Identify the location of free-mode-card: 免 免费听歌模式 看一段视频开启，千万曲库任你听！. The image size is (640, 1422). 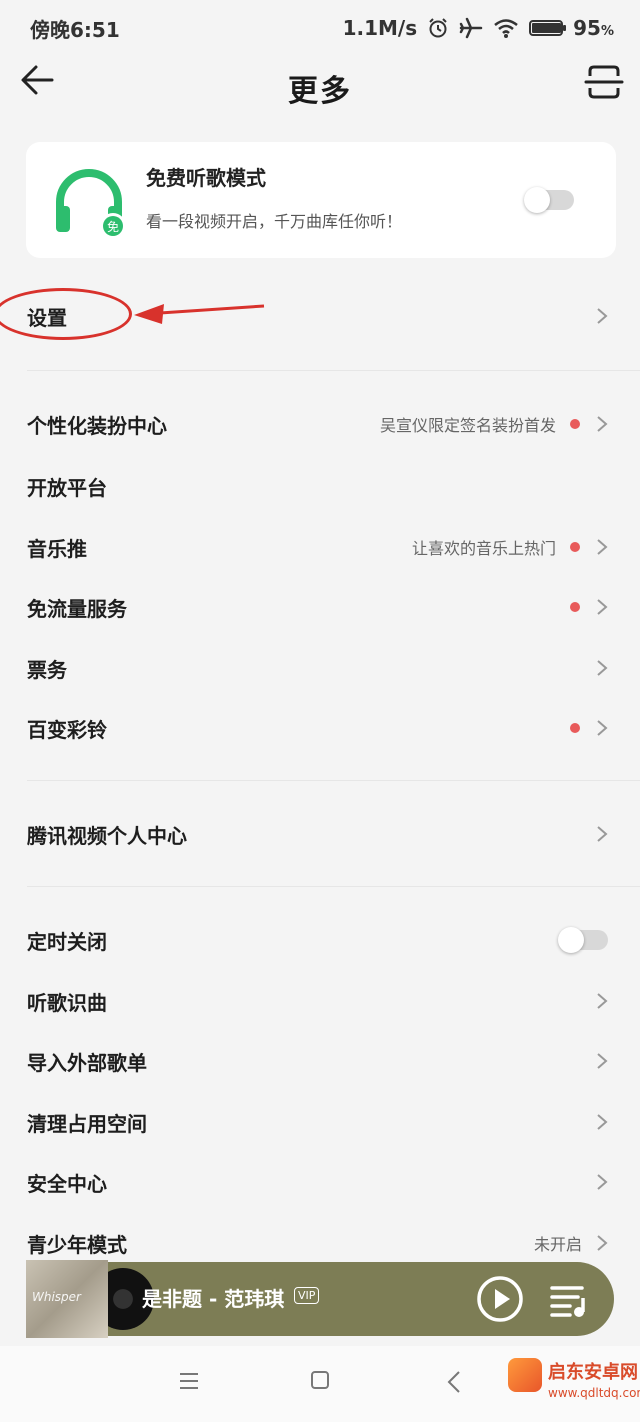
(321, 200).